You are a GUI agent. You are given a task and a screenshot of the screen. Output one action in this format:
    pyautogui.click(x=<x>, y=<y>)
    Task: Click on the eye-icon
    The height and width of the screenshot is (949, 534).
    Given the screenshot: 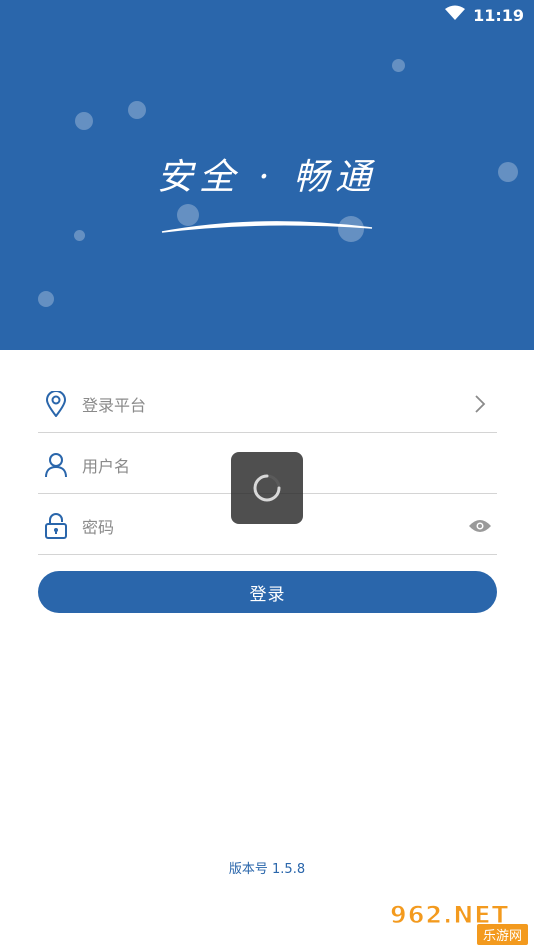 What is the action you would take?
    pyautogui.click(x=480, y=526)
    